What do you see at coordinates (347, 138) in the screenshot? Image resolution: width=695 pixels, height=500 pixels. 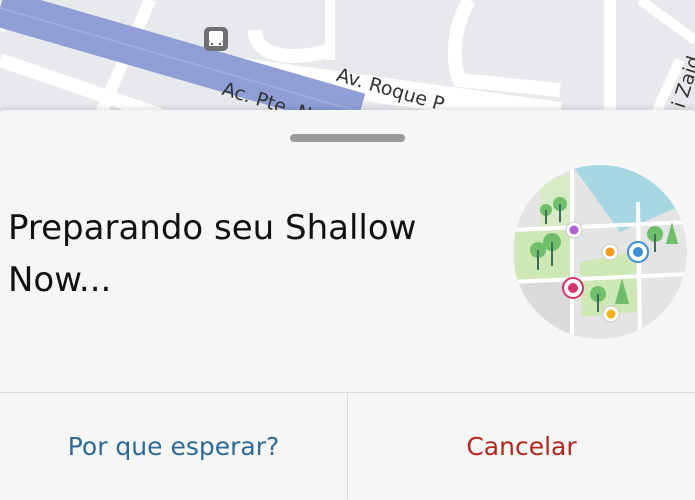 I see `sheet-drag-handle` at bounding box center [347, 138].